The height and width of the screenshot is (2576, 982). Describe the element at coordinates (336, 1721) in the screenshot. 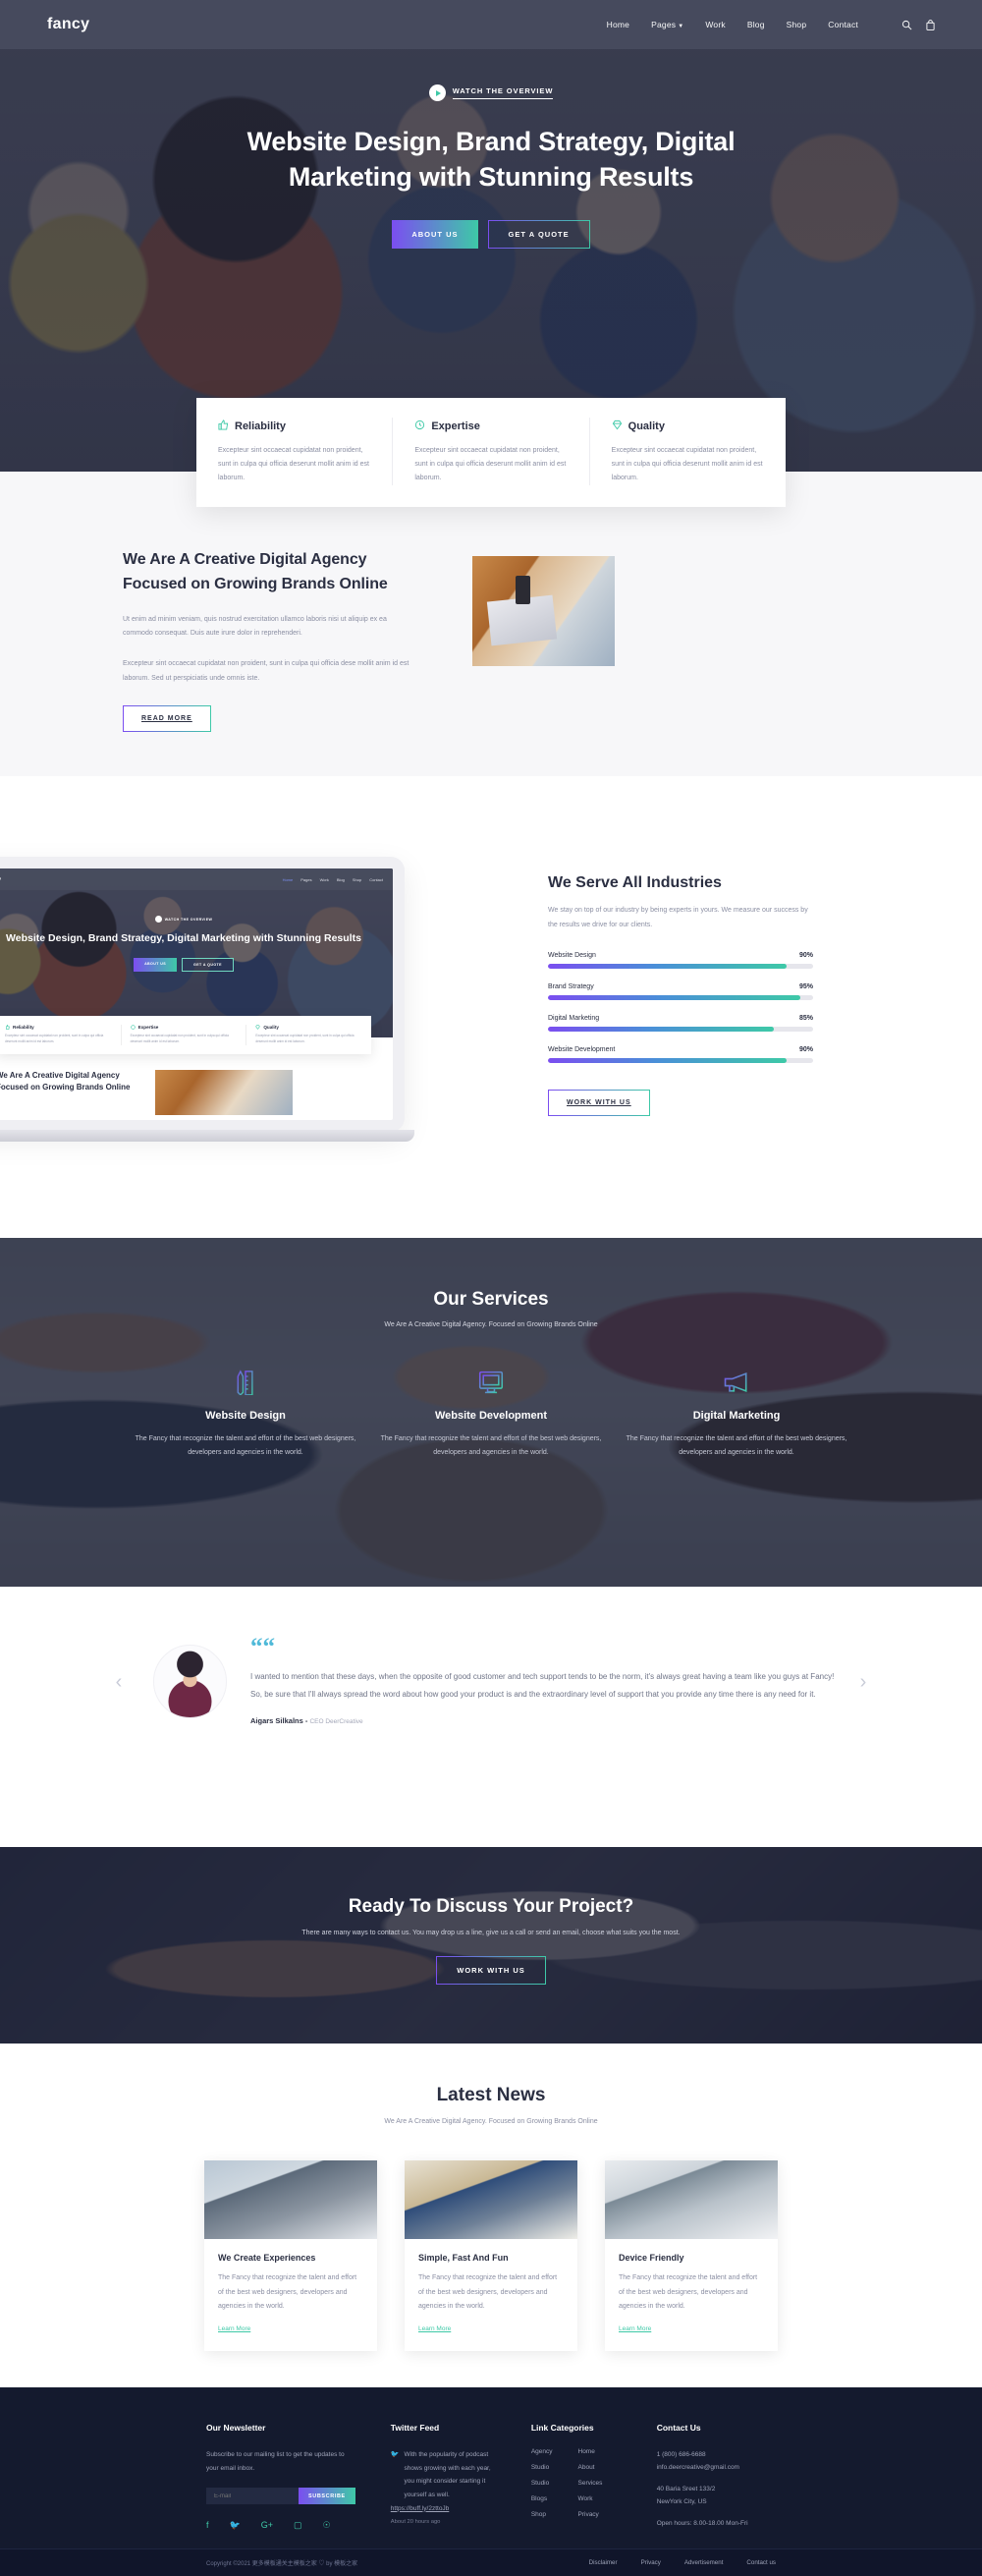

I see `testimonial-author-role: CEO DeerCreative` at that location.